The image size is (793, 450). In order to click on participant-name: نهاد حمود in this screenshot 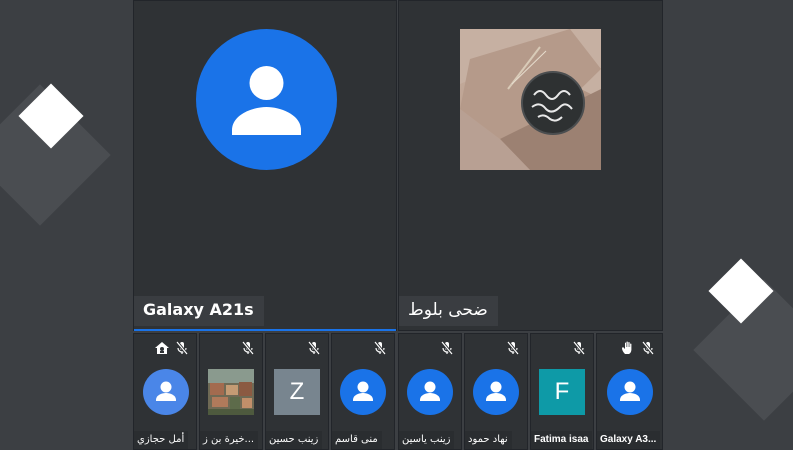, I will do `click(488, 440)`.